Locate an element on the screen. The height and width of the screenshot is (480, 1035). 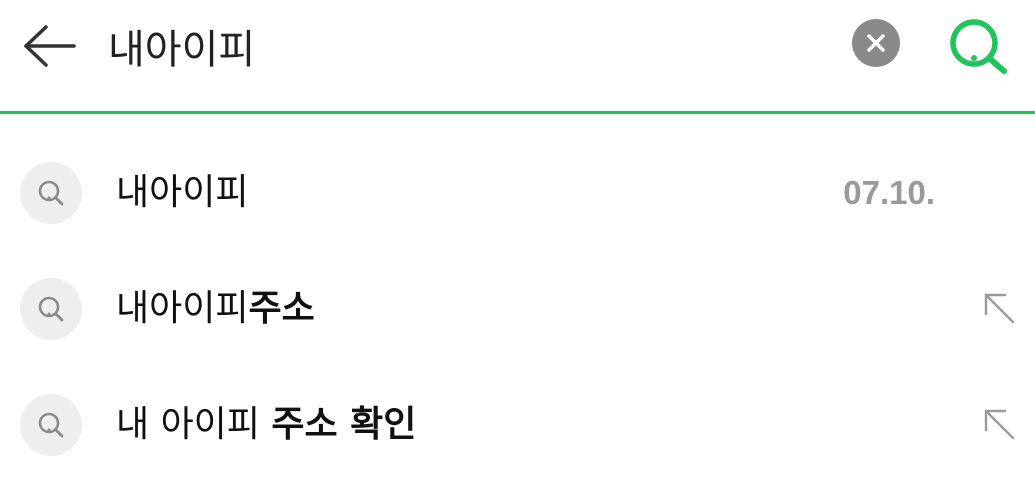
search-underline is located at coordinates (517, 112).